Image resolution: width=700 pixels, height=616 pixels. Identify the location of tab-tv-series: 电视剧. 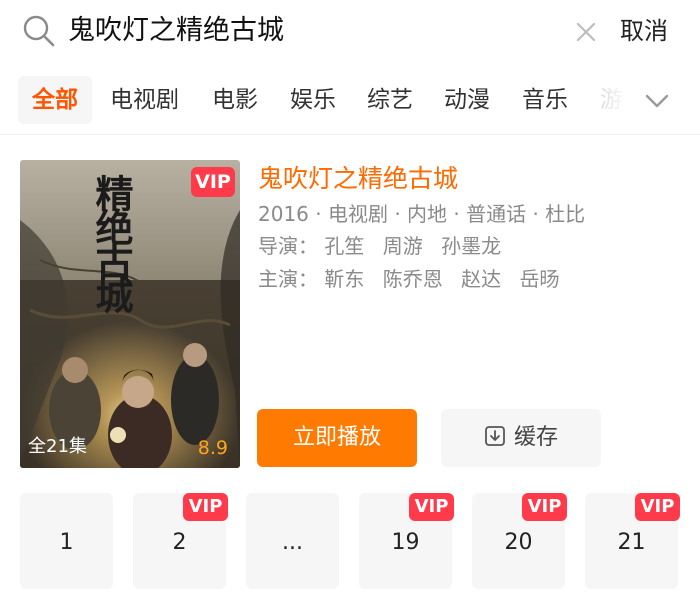
(144, 100).